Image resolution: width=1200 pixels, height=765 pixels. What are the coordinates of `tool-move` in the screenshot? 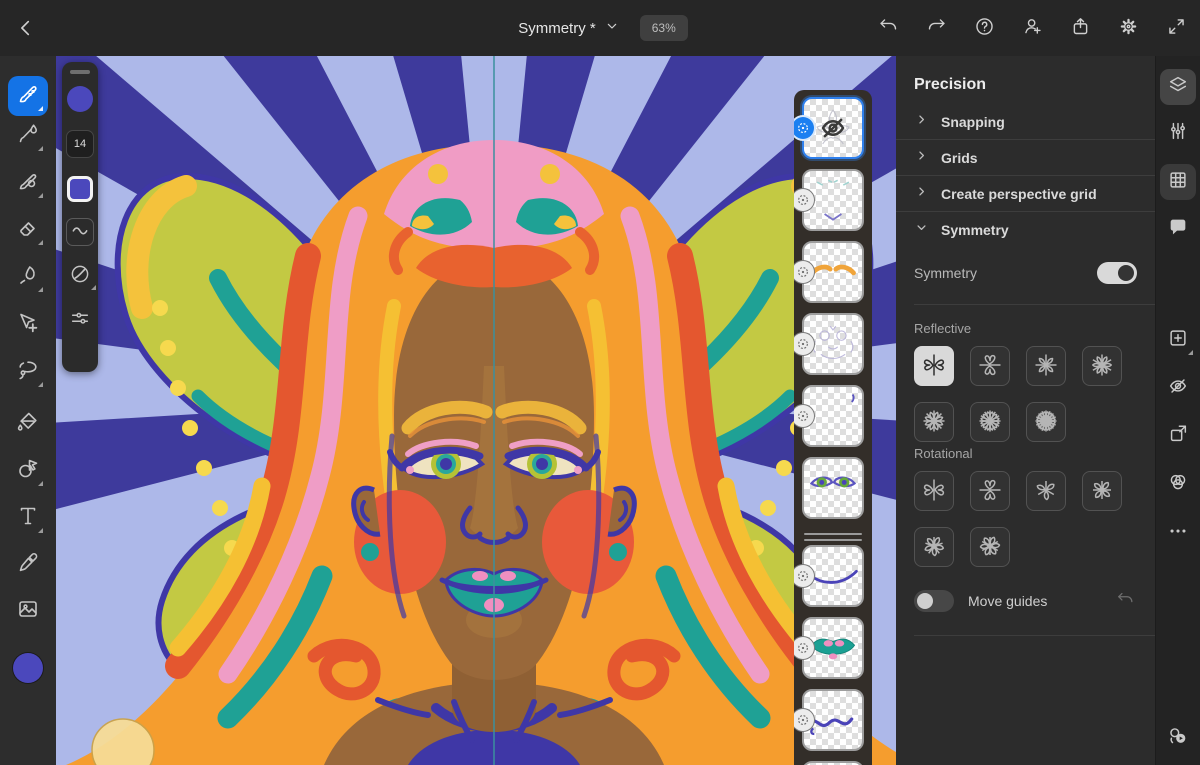 It's located at (28, 325).